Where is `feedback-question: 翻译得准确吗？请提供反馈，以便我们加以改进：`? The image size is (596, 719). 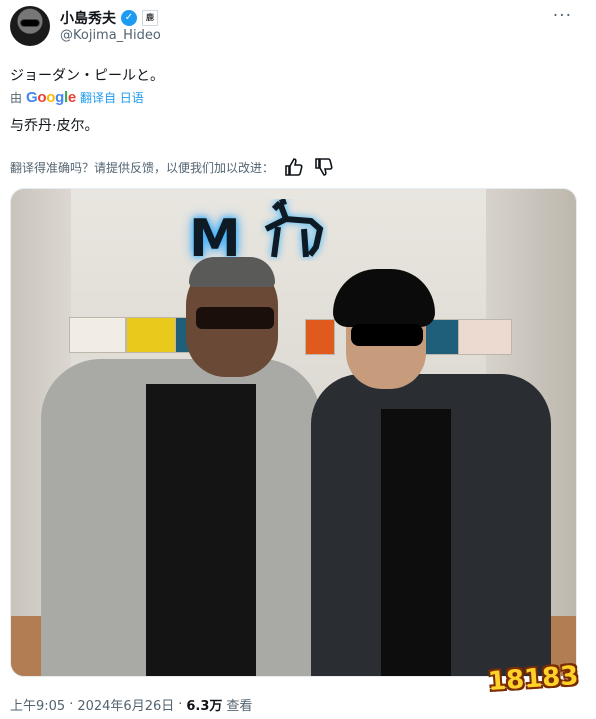
feedback-question: 翻译得准确吗？请提供反馈，以便我们加以改进： is located at coordinates (142, 167).